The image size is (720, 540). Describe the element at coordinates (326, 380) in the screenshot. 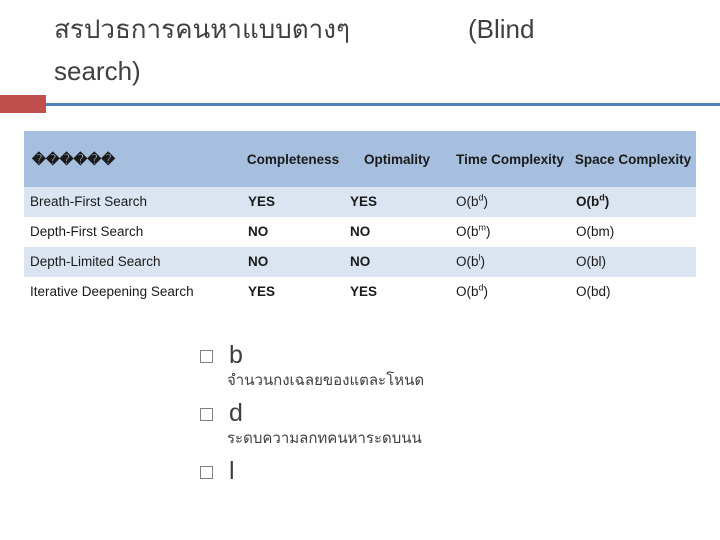

I see `bullet-description: จำนวนกงเฉลยของแตละโหนด` at that location.